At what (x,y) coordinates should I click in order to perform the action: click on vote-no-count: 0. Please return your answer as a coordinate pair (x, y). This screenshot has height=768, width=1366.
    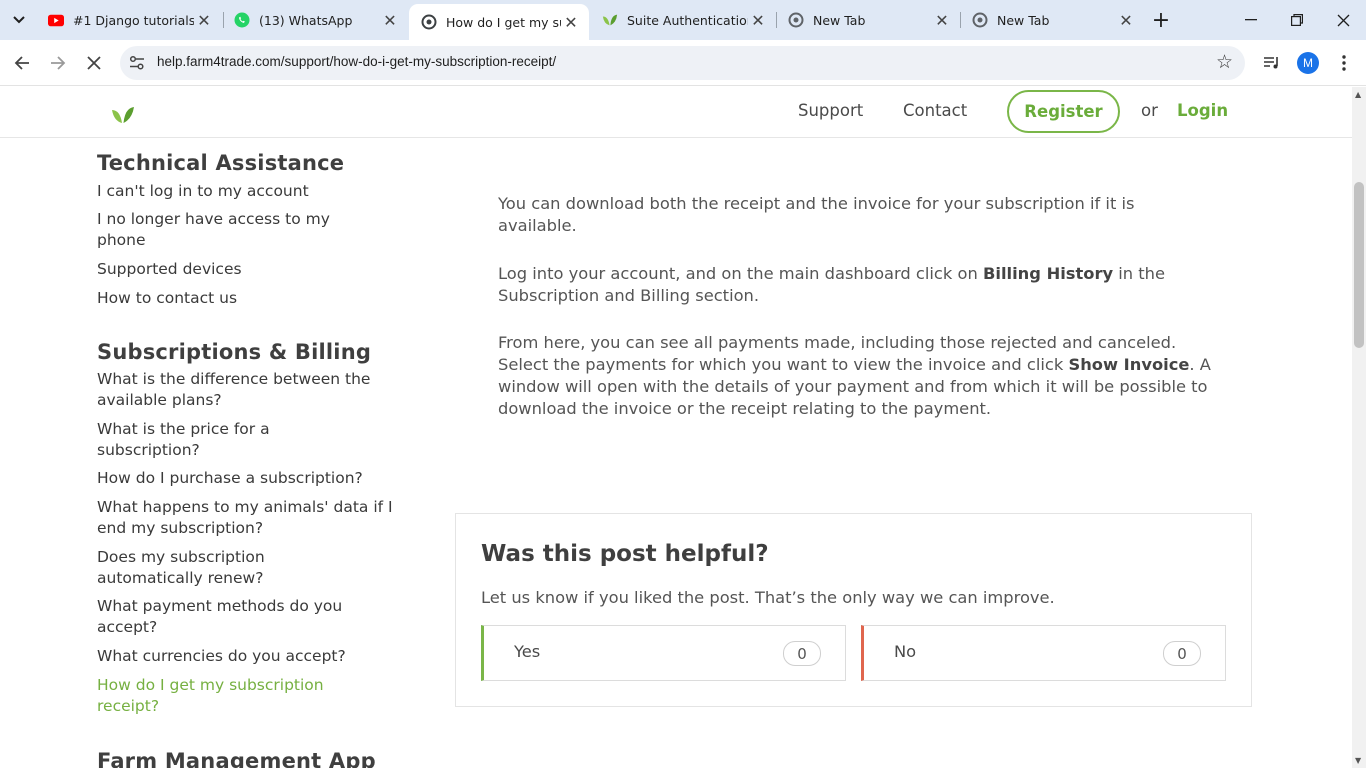
    Looking at the image, I should click on (1182, 653).